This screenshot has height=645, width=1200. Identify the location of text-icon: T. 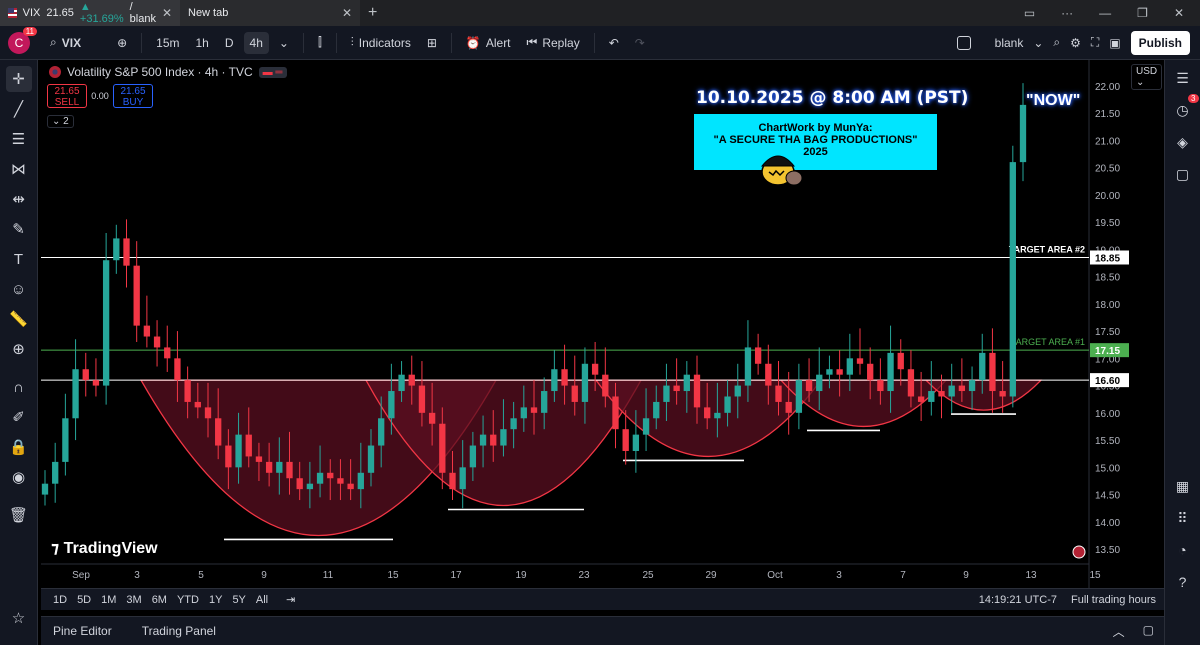
(19, 259).